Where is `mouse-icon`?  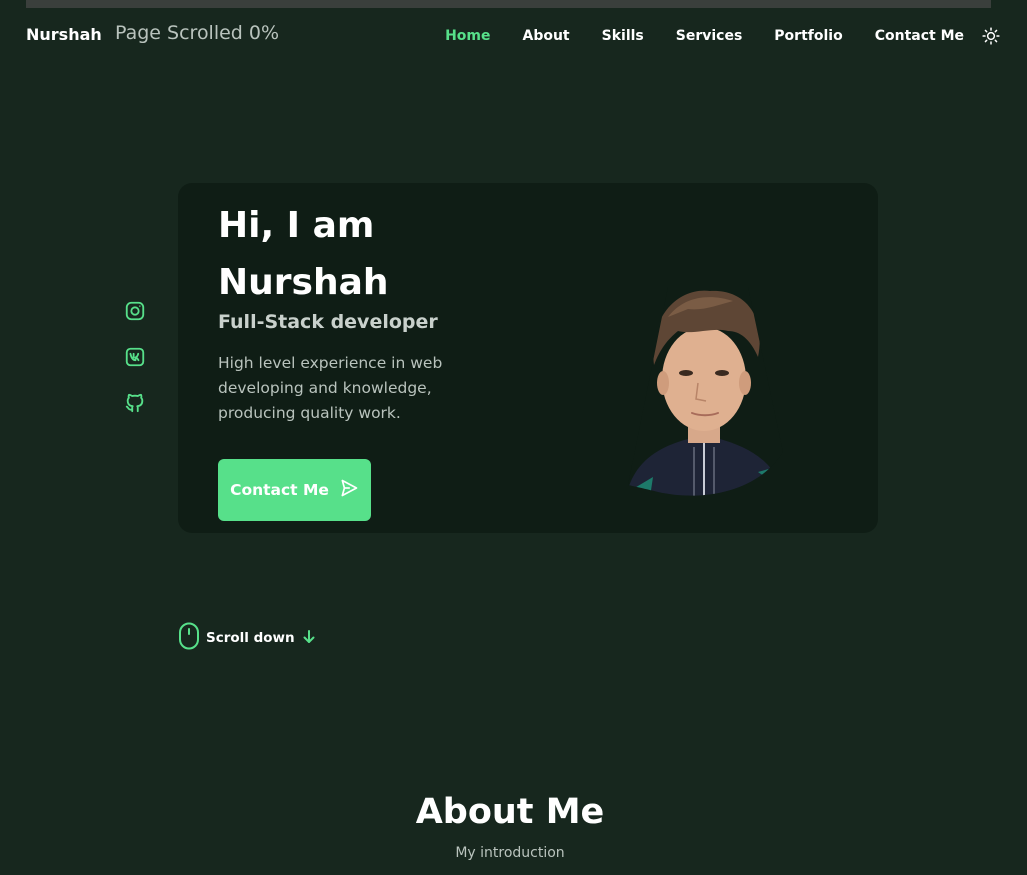
mouse-icon is located at coordinates (189, 638).